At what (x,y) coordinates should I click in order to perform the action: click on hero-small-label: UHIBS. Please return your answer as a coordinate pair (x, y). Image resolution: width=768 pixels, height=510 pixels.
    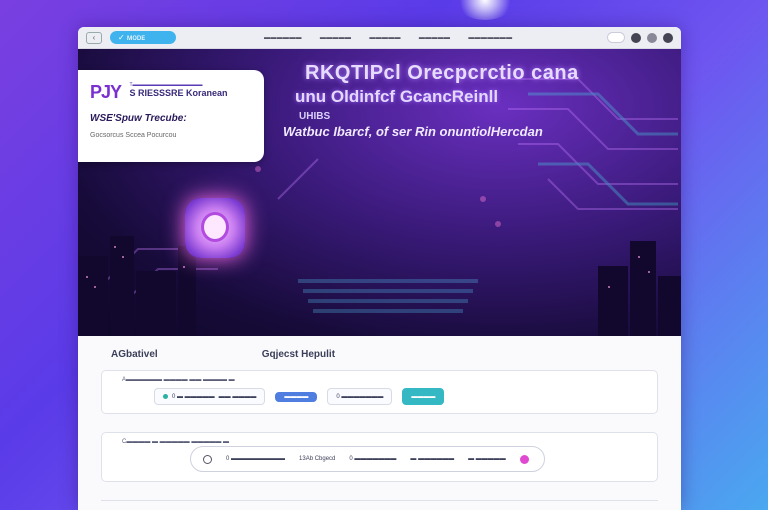
    Looking at the image, I should click on (315, 116).